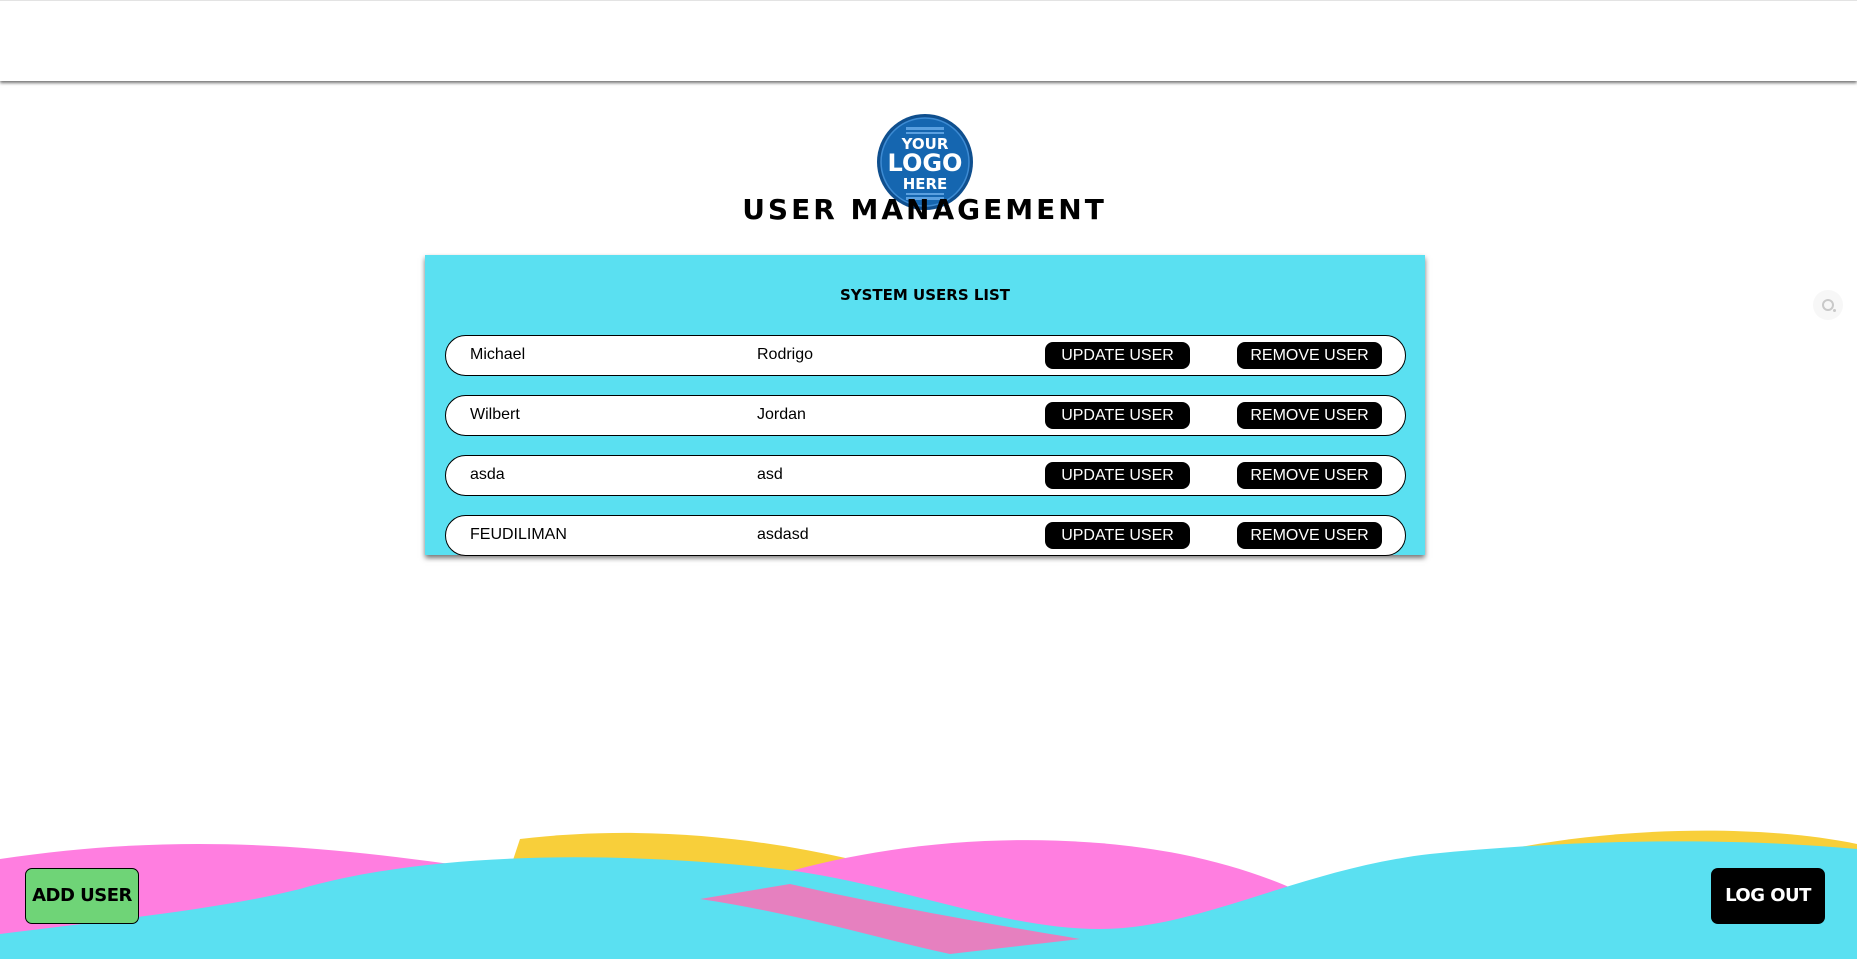 The width and height of the screenshot is (1857, 959). I want to click on logo-text-line-2: LOGO, so click(925, 163).